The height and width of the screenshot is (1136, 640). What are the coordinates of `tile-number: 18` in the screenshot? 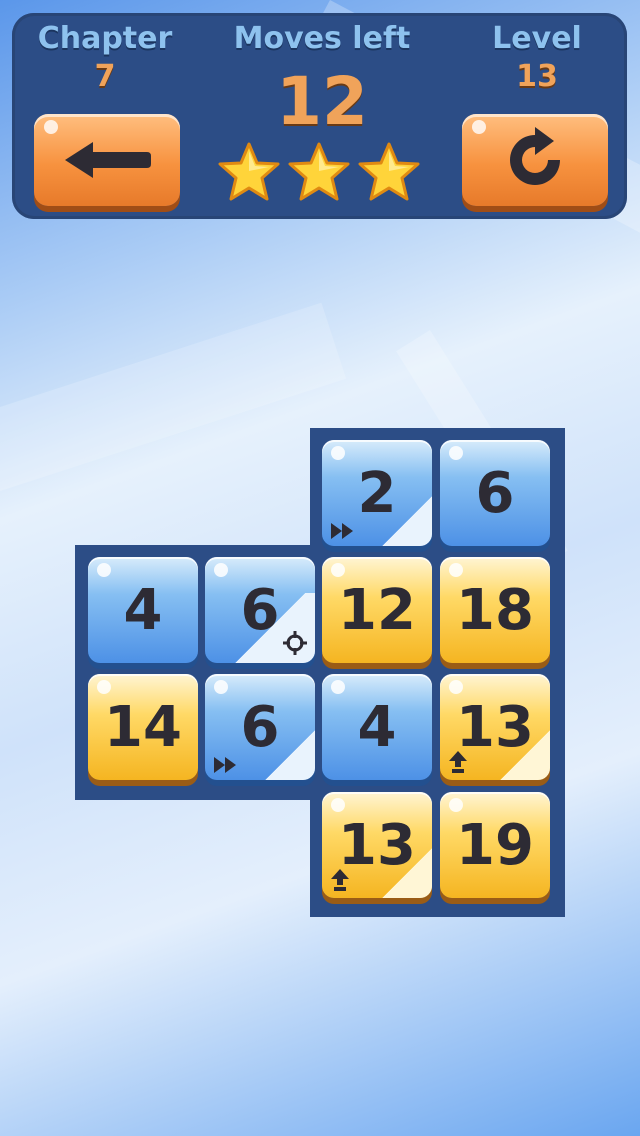 It's located at (495, 610).